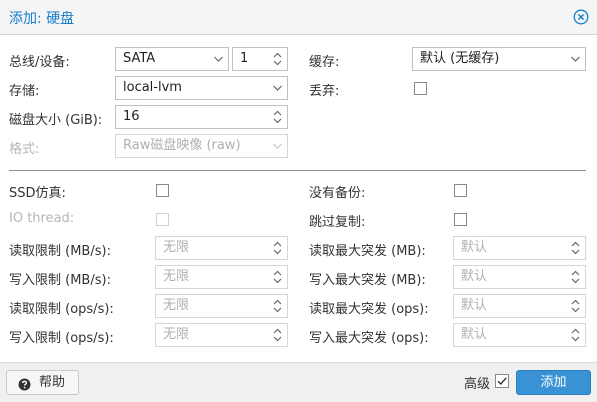  What do you see at coordinates (61, 309) in the screenshot?
I see `read-limit-ops-label: 读取限制 (ops/s):` at bounding box center [61, 309].